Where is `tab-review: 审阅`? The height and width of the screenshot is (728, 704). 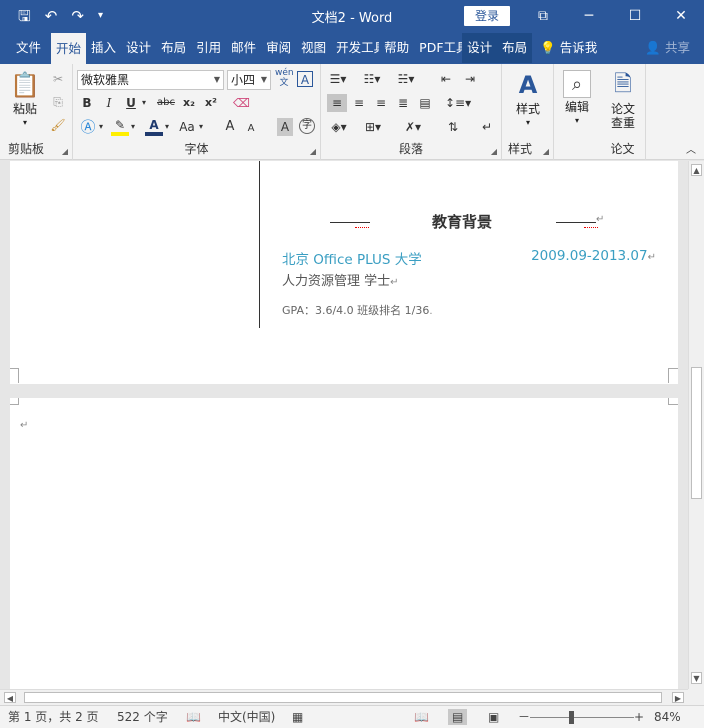 tab-review: 审阅 is located at coordinates (278, 48).